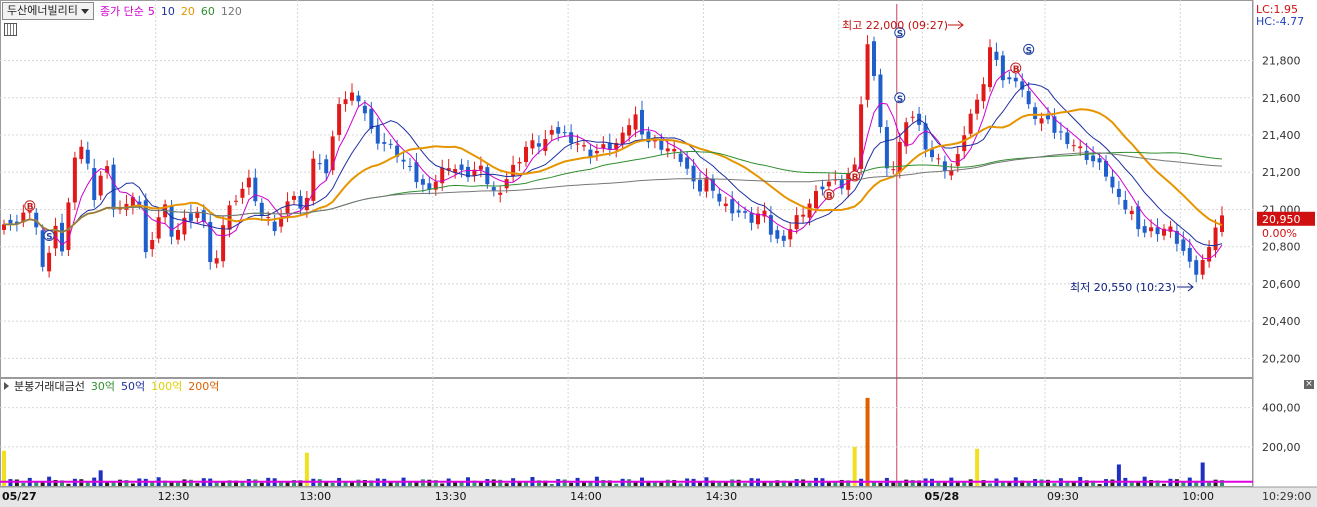 Image resolution: width=1317 pixels, height=507 pixels. What do you see at coordinates (10, 29) in the screenshot?
I see `grid-settings-icon` at bounding box center [10, 29].